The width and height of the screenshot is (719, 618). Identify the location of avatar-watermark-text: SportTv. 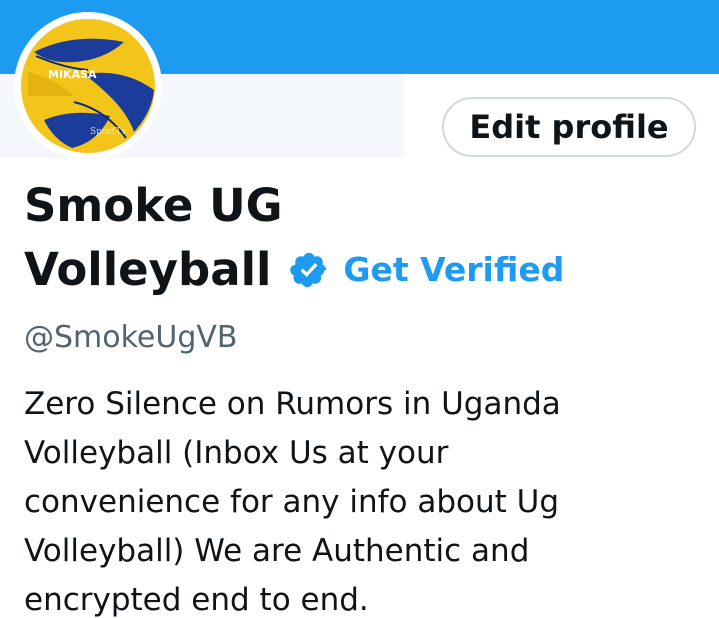
(108, 132).